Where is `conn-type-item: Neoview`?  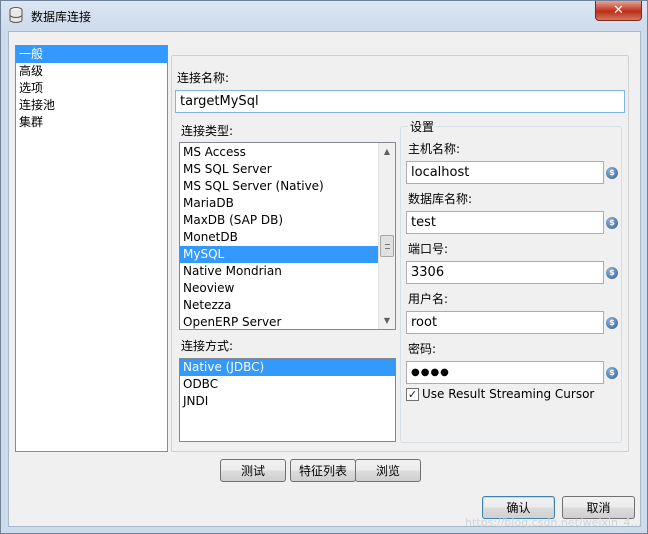
conn-type-item: Neoview is located at coordinates (279, 288).